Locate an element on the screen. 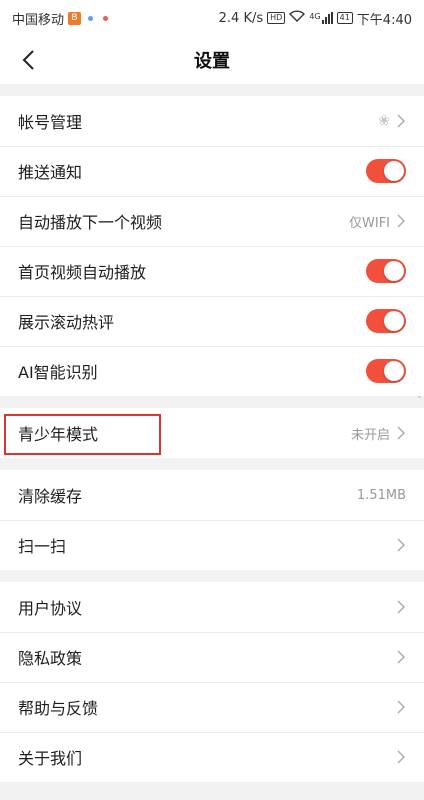 This screenshot has width=424, height=800. wifi-icon is located at coordinates (297, 18).